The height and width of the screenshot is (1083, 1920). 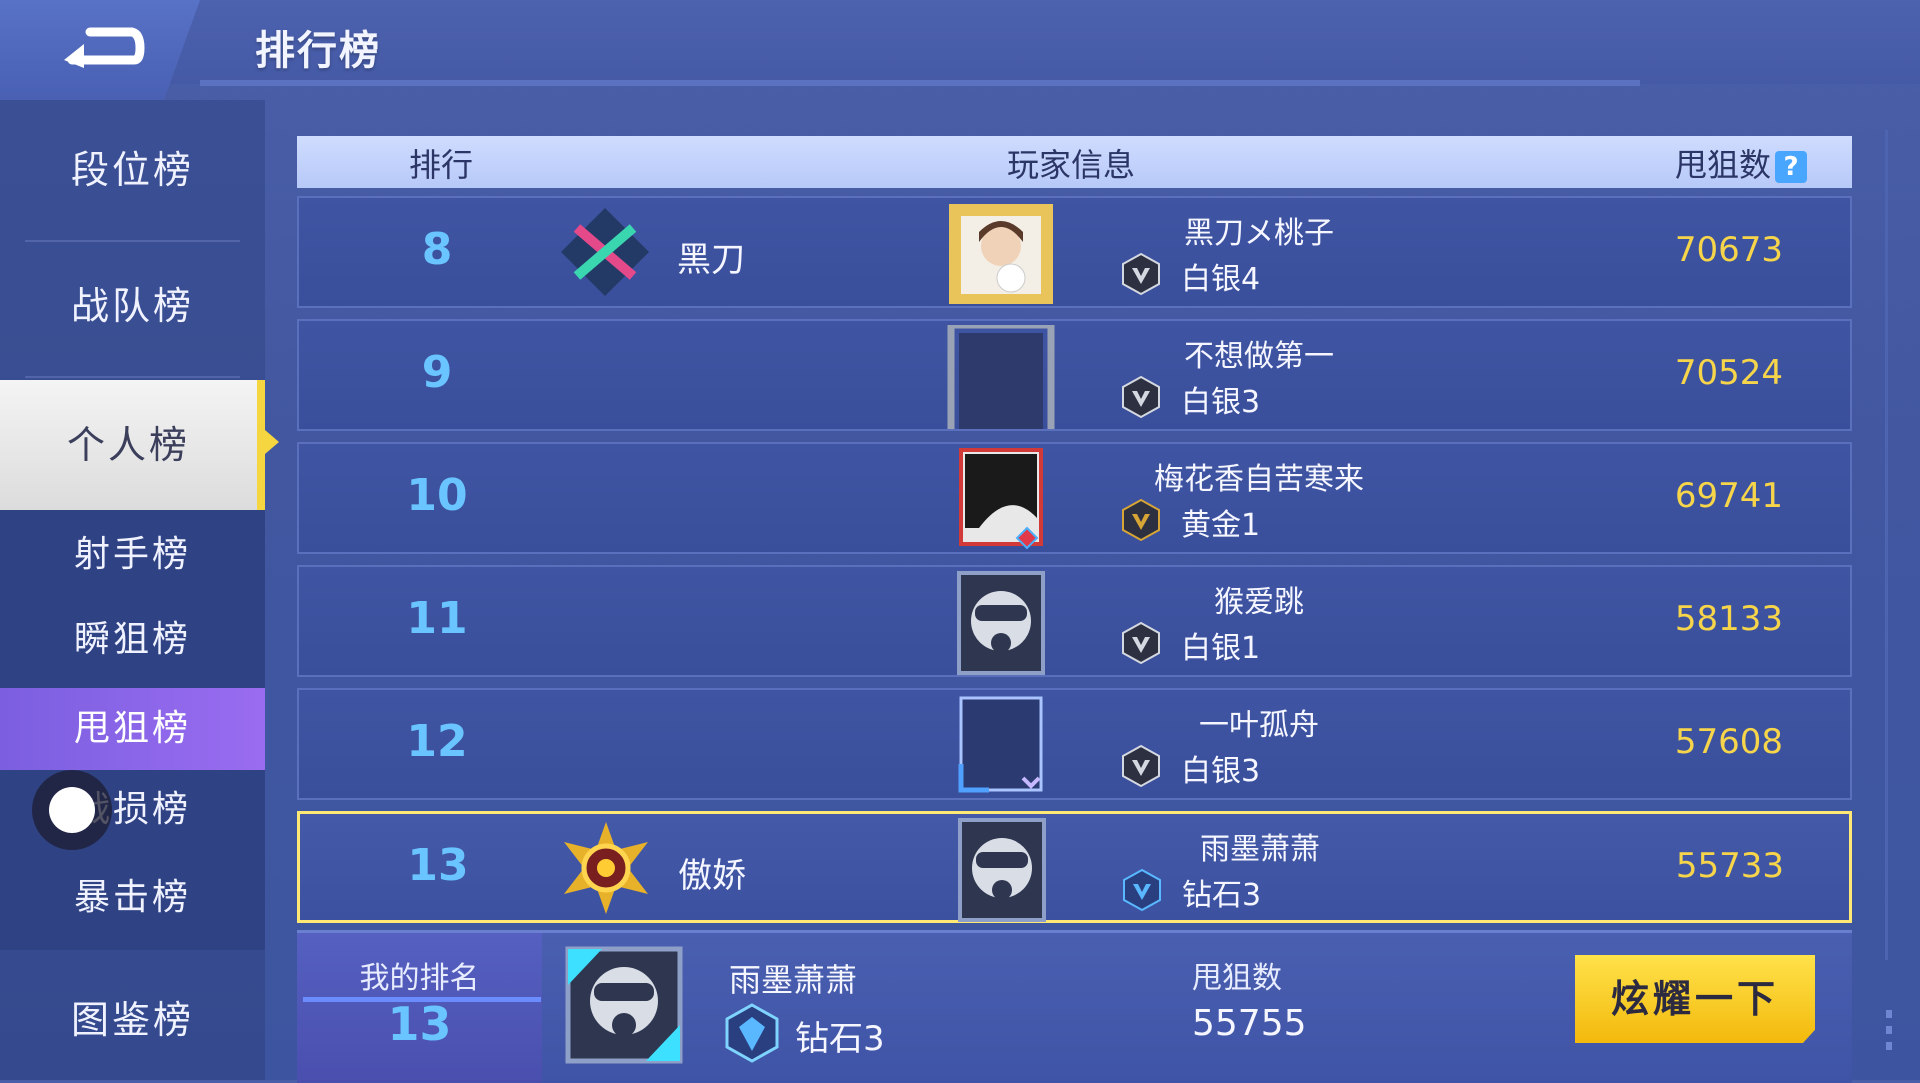 I want to click on active-arrow-icon, so click(x=272, y=442).